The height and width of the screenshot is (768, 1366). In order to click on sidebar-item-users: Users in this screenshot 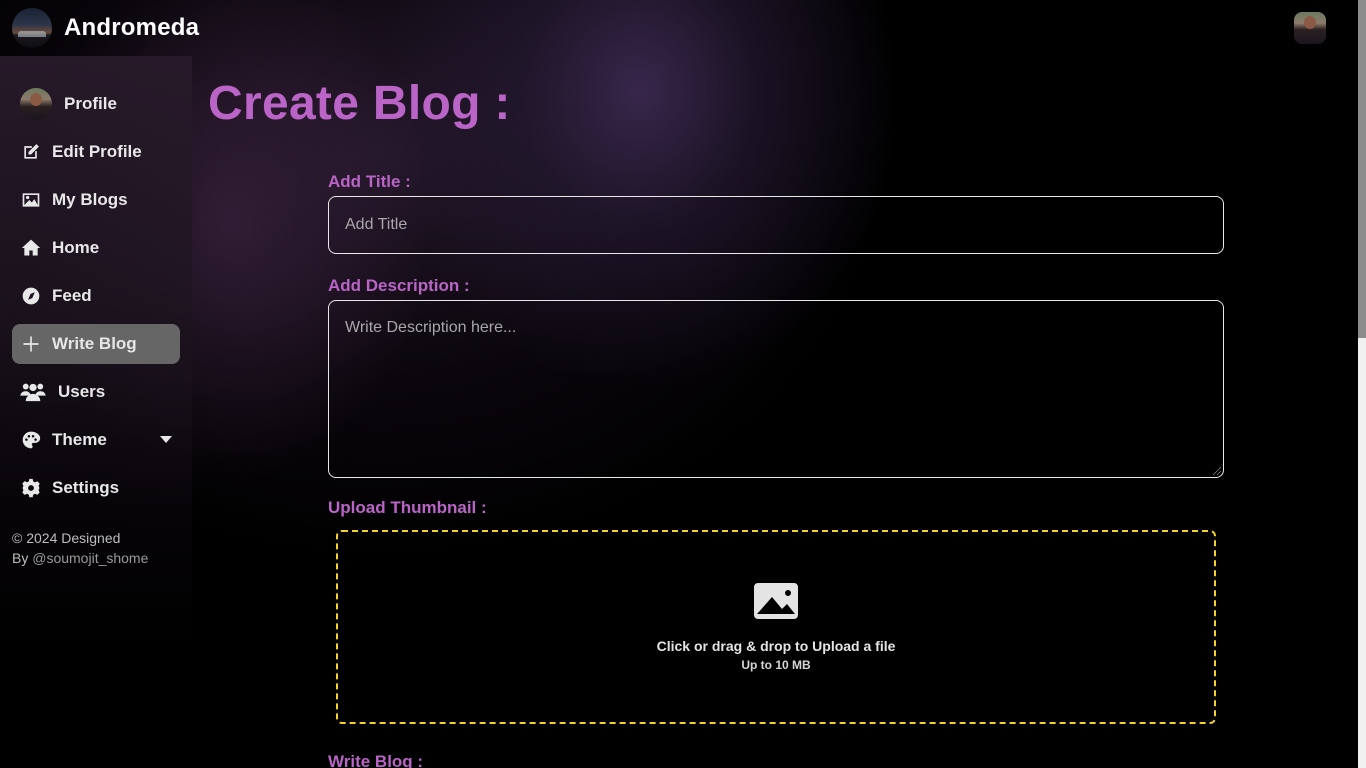, I will do `click(96, 392)`.